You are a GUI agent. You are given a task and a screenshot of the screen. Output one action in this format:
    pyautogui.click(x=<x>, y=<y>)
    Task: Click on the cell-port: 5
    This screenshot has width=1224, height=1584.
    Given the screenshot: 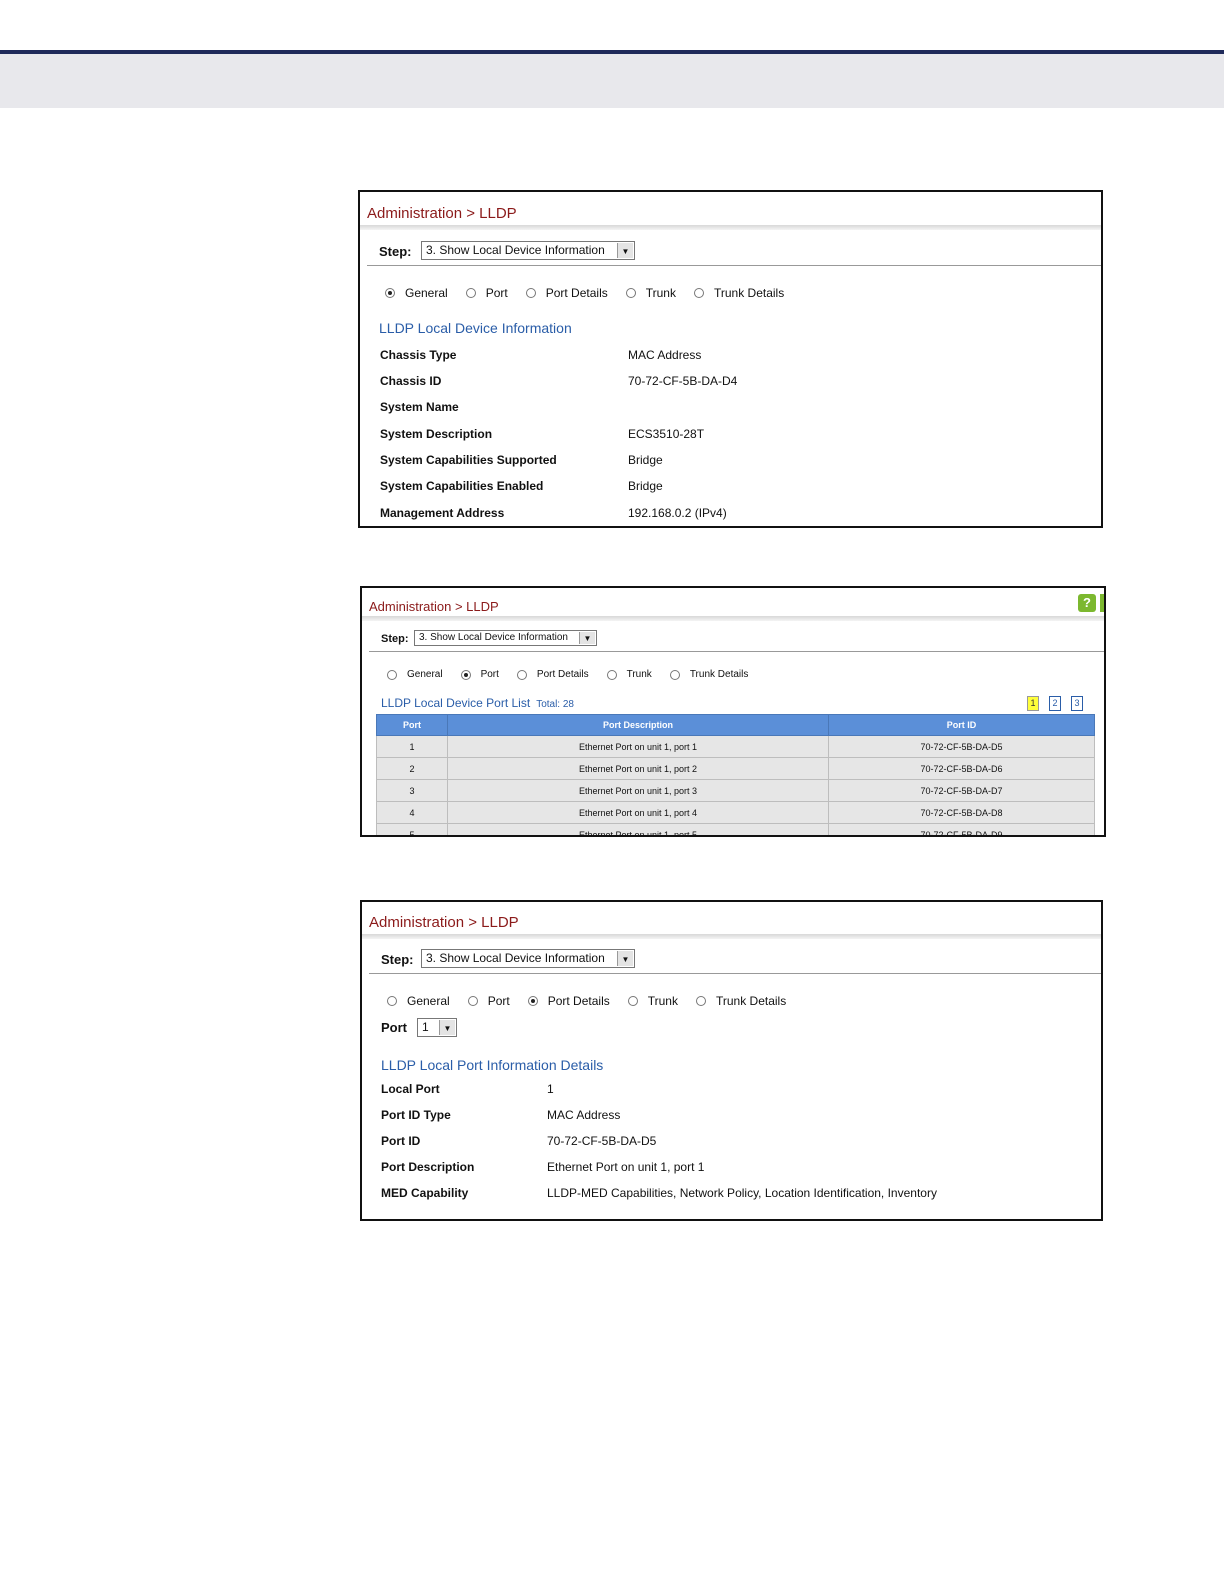 What is the action you would take?
    pyautogui.click(x=412, y=829)
    